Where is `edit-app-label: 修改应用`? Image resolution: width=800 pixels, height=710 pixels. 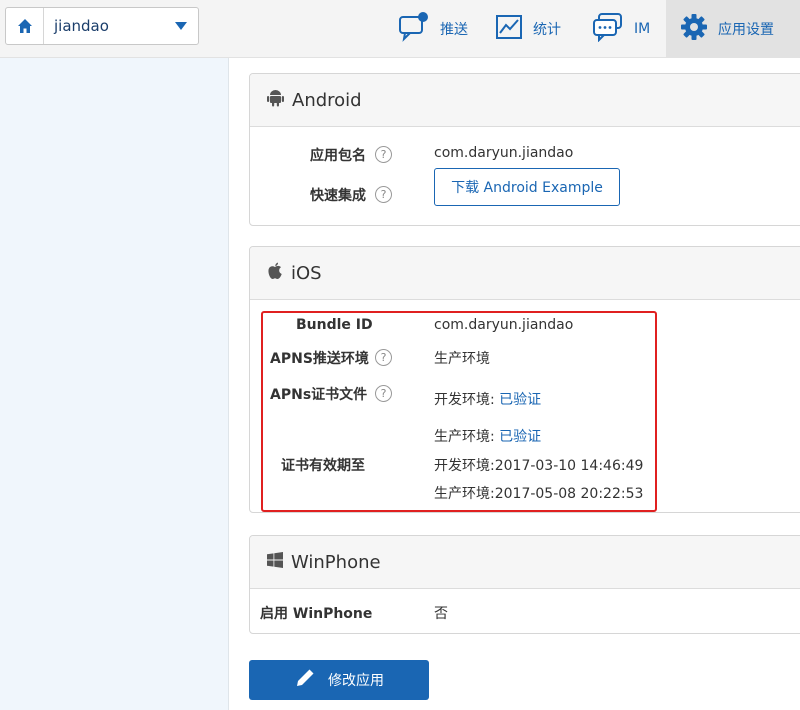
edit-app-label: 修改应用 is located at coordinates (356, 681).